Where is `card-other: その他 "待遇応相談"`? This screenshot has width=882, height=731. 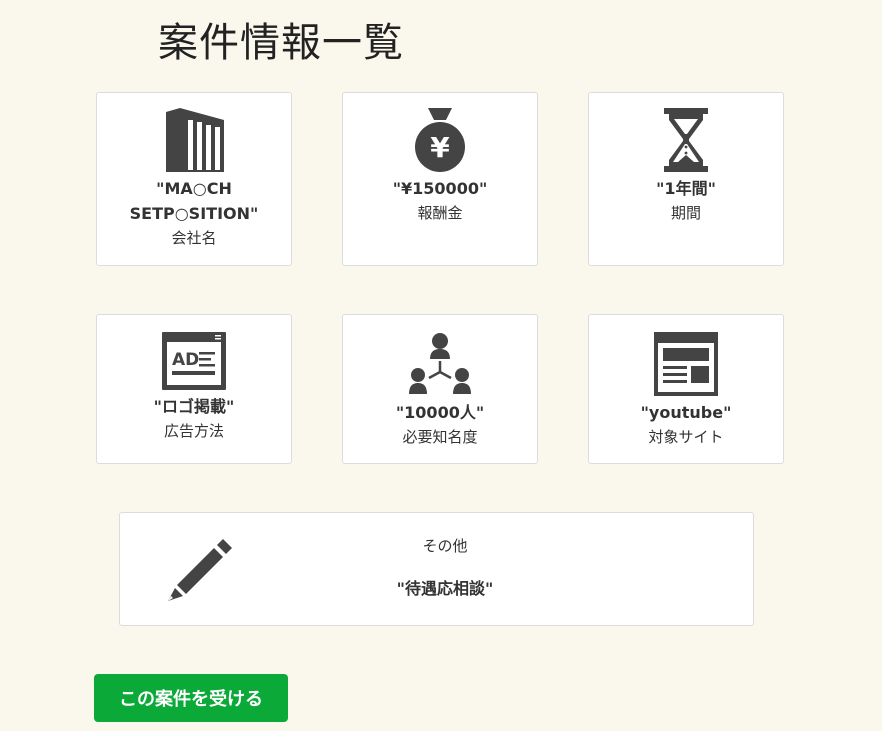
card-other: その他 "待遇応相談" is located at coordinates (436, 569).